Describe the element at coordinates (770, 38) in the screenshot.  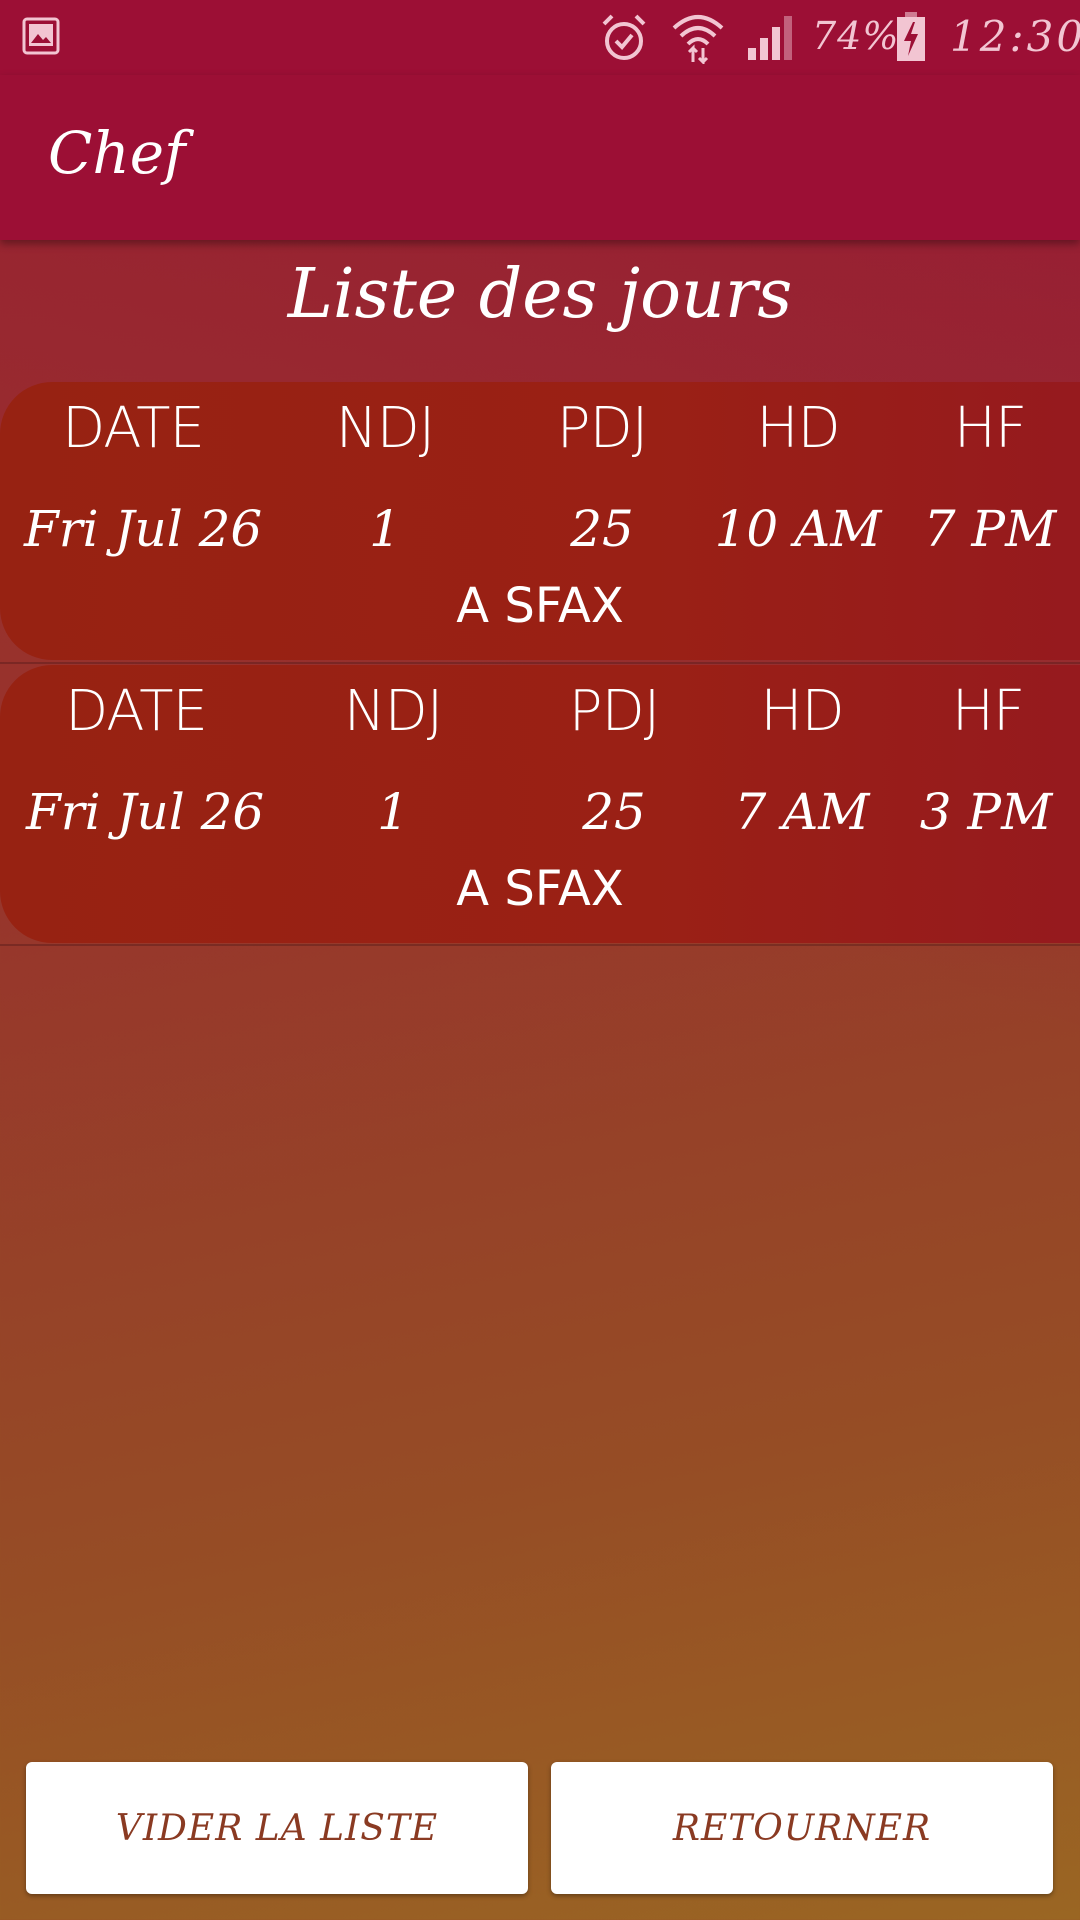
I see `signal-icon` at that location.